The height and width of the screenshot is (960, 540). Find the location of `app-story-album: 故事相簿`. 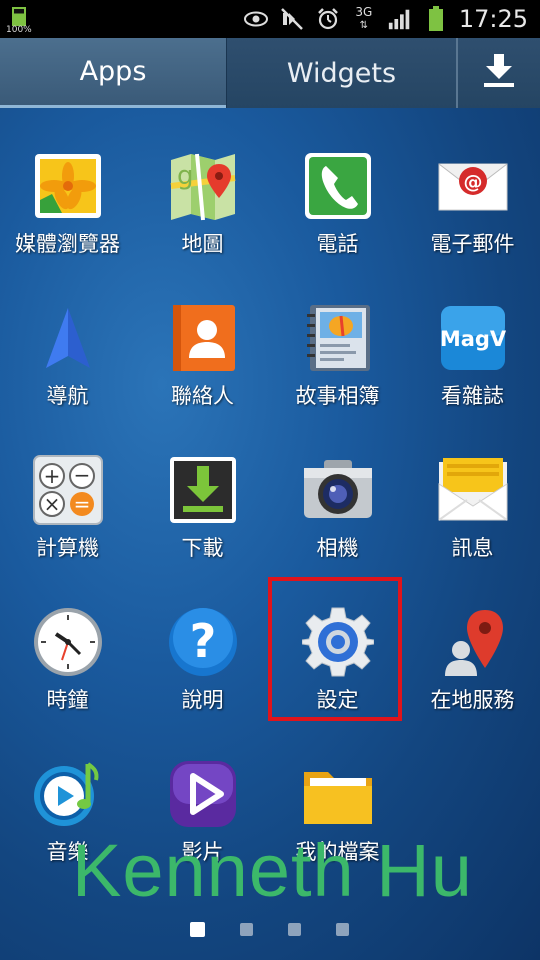

app-story-album: 故事相簿 is located at coordinates (337, 357).